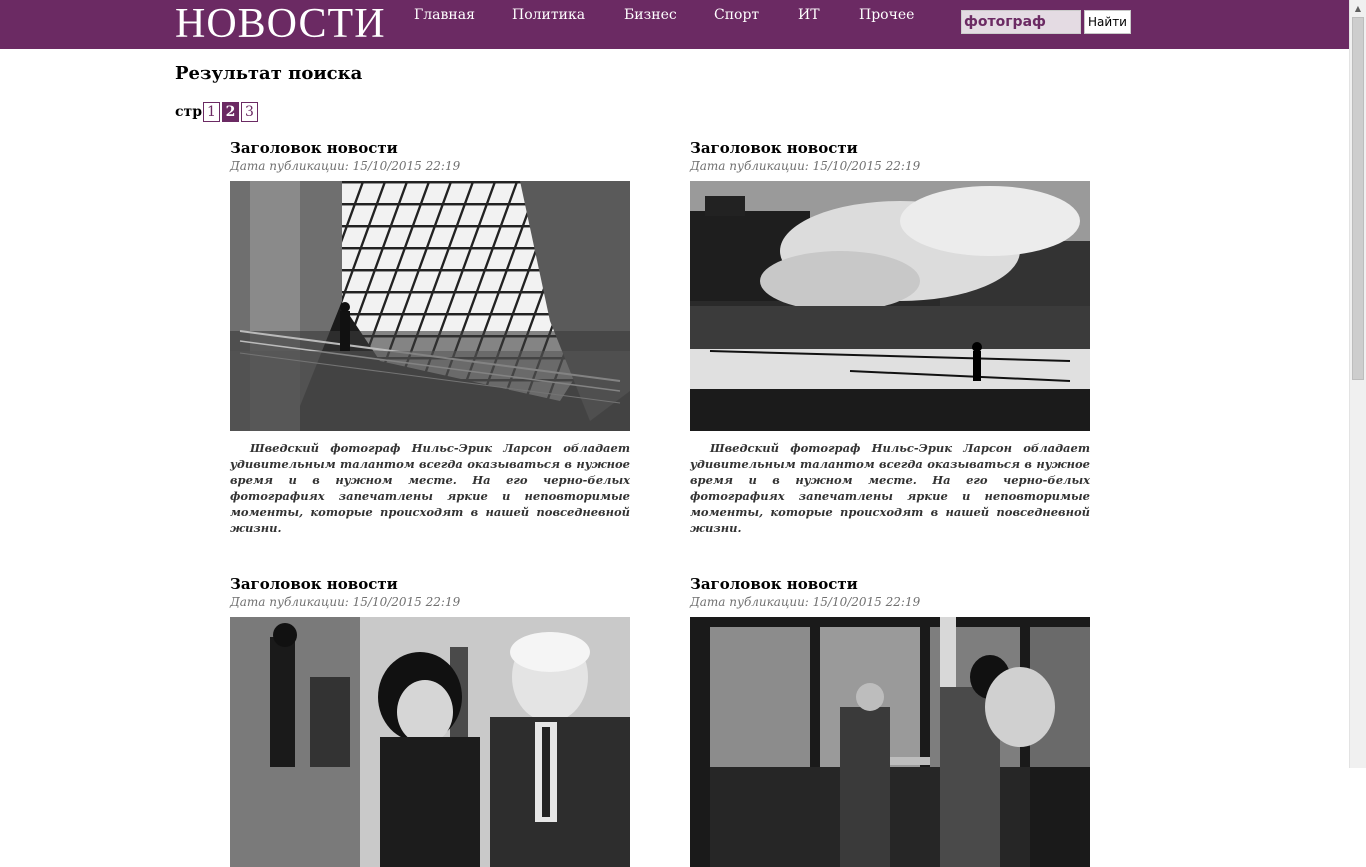 The width and height of the screenshot is (1366, 867). Describe the element at coordinates (211, 112) in the screenshot. I see `page-link-1: 1` at that location.